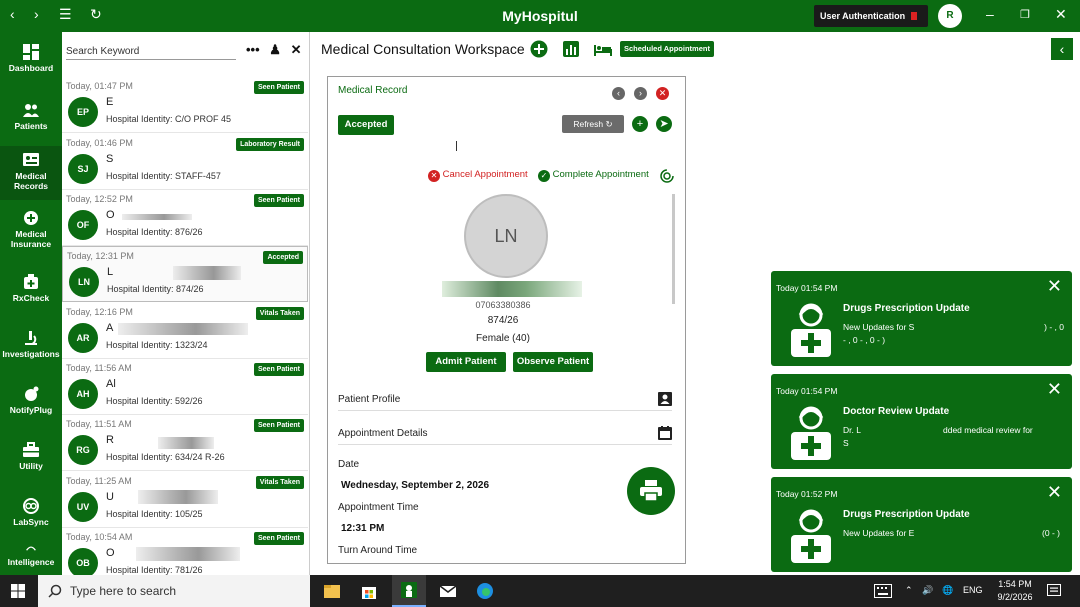 The image size is (1080, 607). Describe the element at coordinates (1062, 49) in the screenshot. I see `collapse-panel-button: ‹` at that location.